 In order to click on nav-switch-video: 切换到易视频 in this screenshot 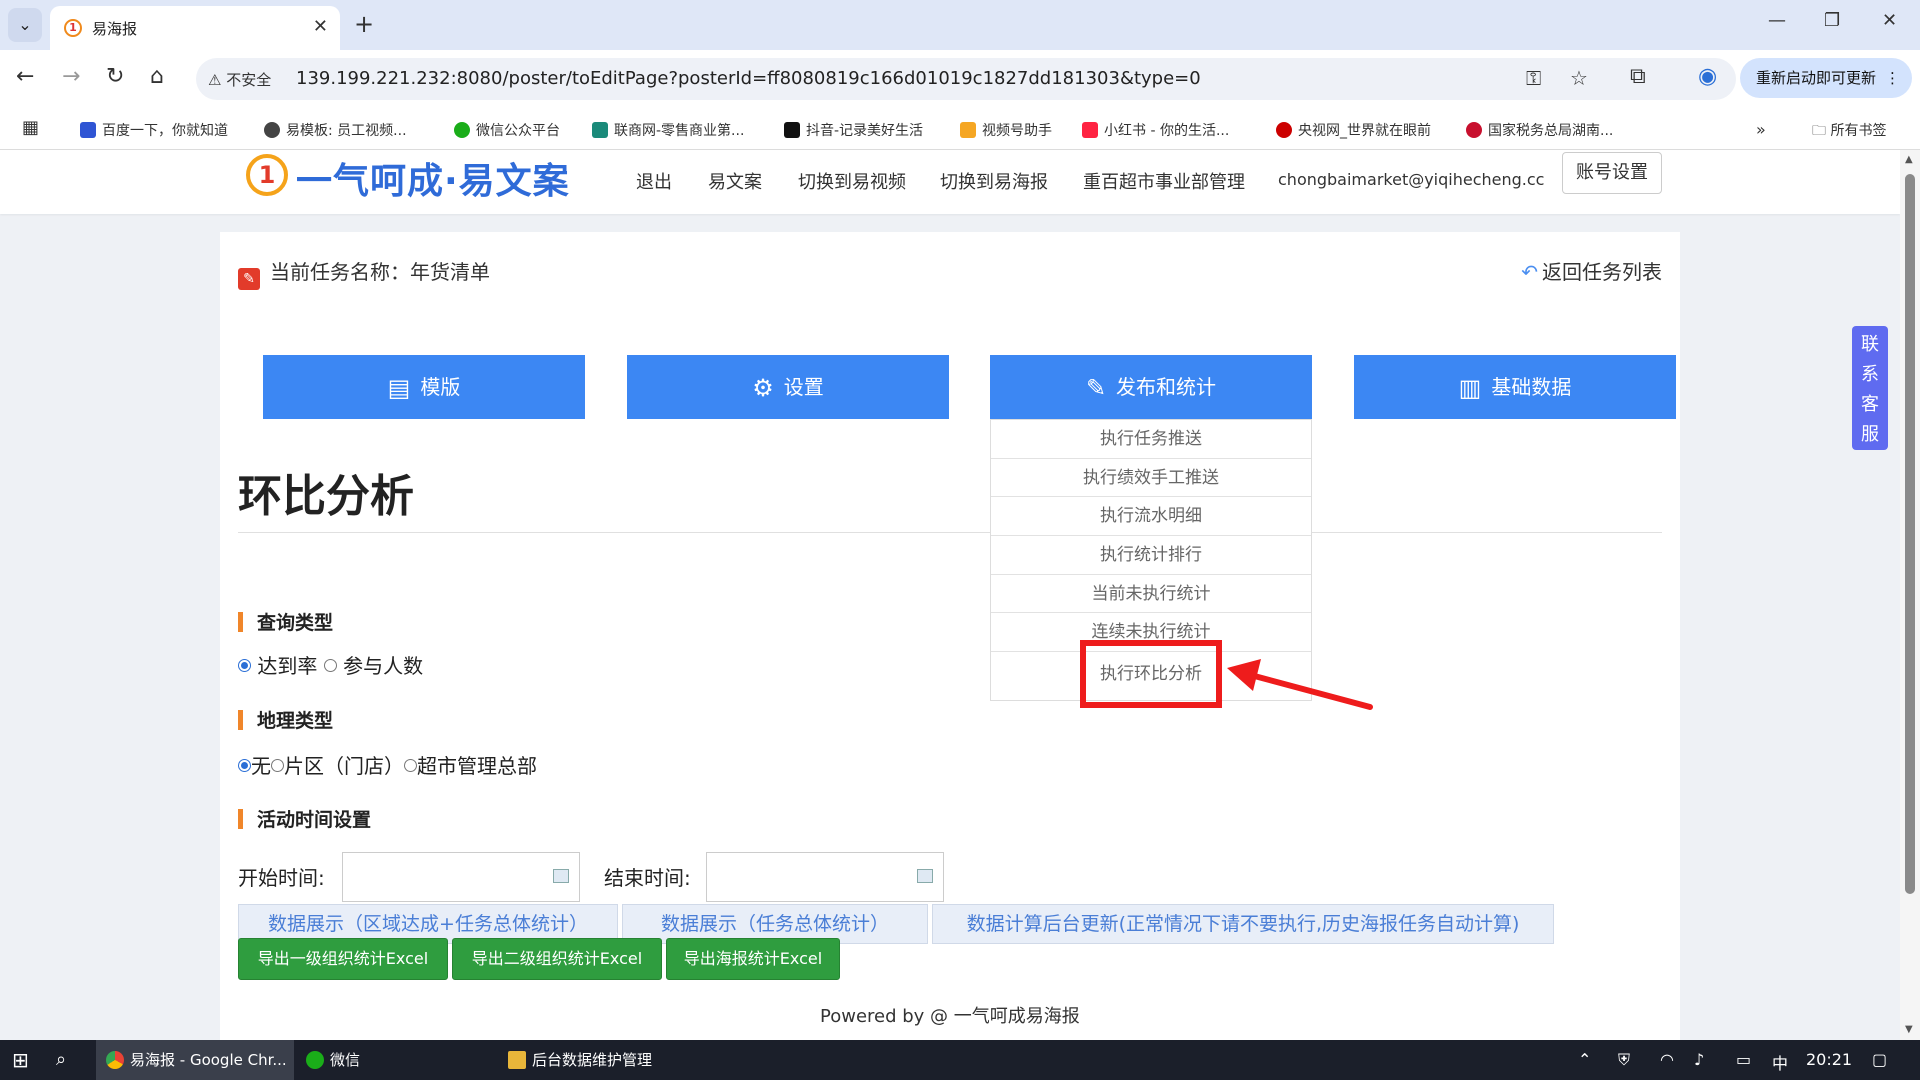, I will do `click(852, 181)`.